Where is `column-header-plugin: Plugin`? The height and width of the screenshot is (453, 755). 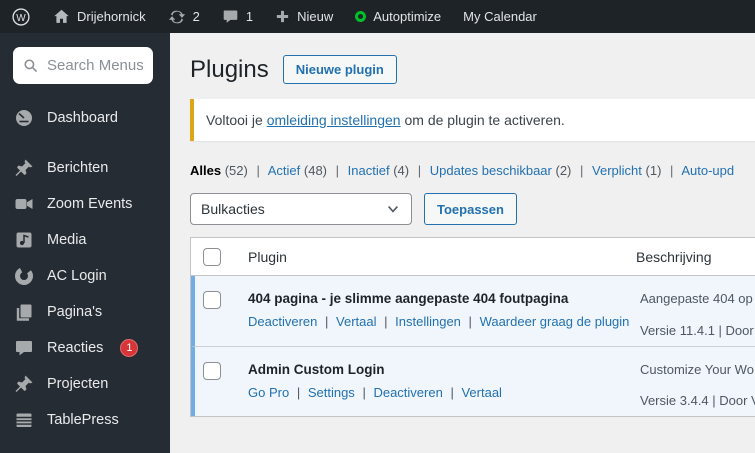 column-header-plugin: Plugin is located at coordinates (267, 256).